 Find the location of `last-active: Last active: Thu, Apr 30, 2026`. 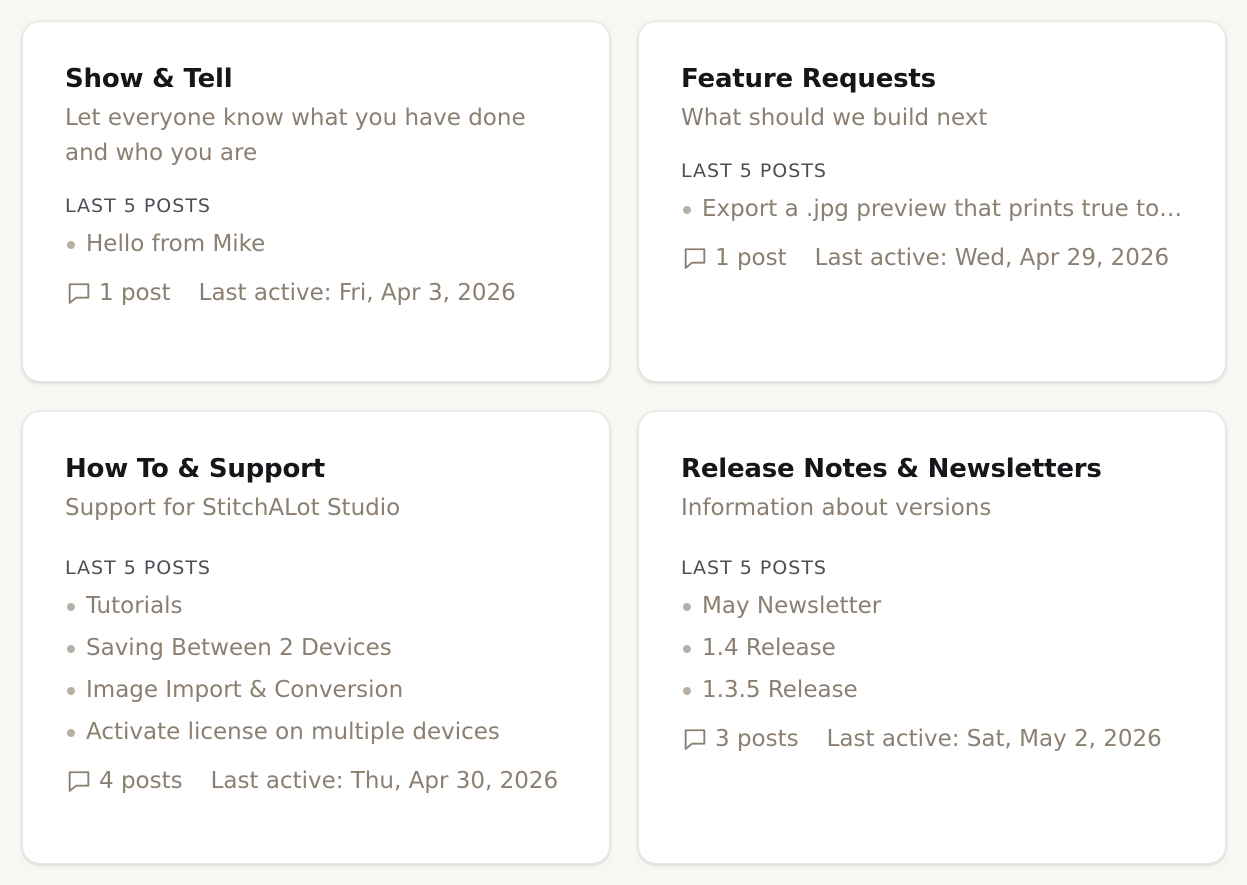

last-active: Last active: Thu, Apr 30, 2026 is located at coordinates (384, 781).